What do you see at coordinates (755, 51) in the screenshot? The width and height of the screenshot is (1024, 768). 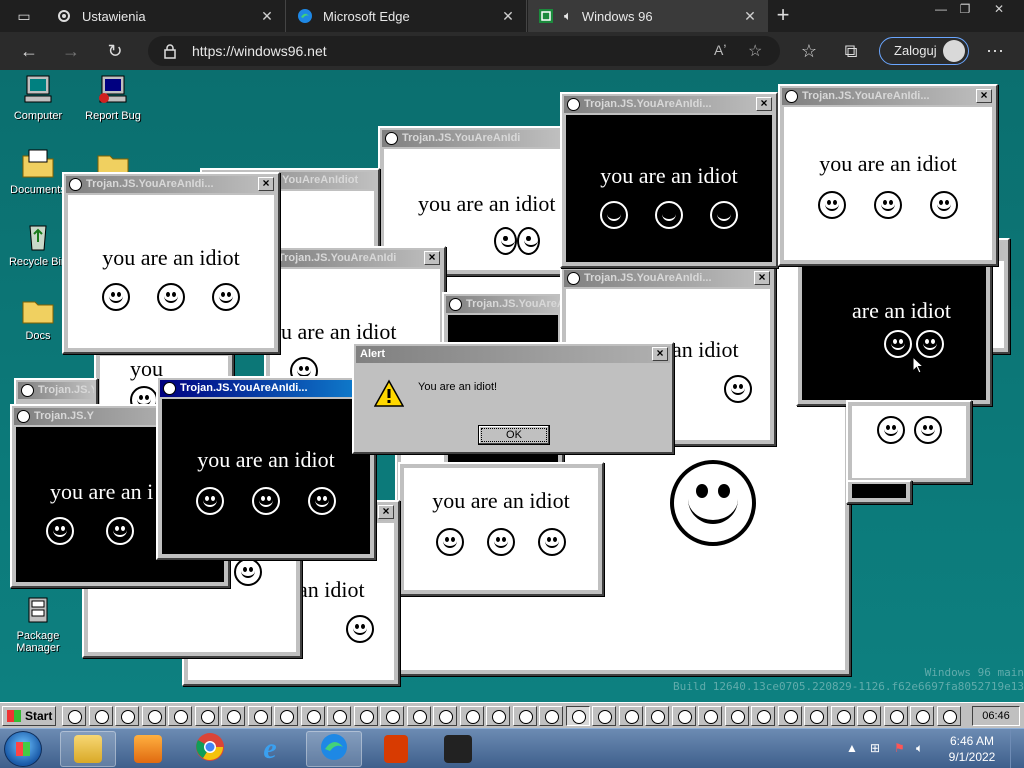 I see `add-favorite-icon: ☆` at bounding box center [755, 51].